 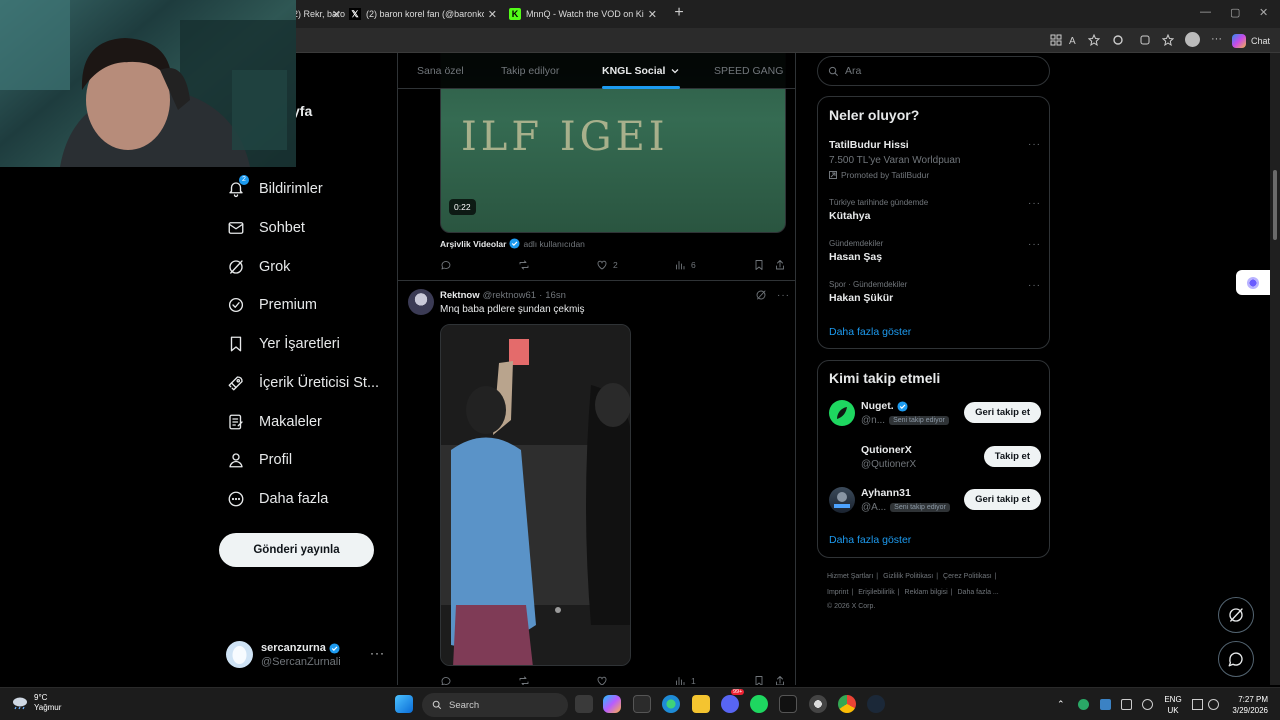 I want to click on settings-more-icon: ···, so click(x=1216, y=39).